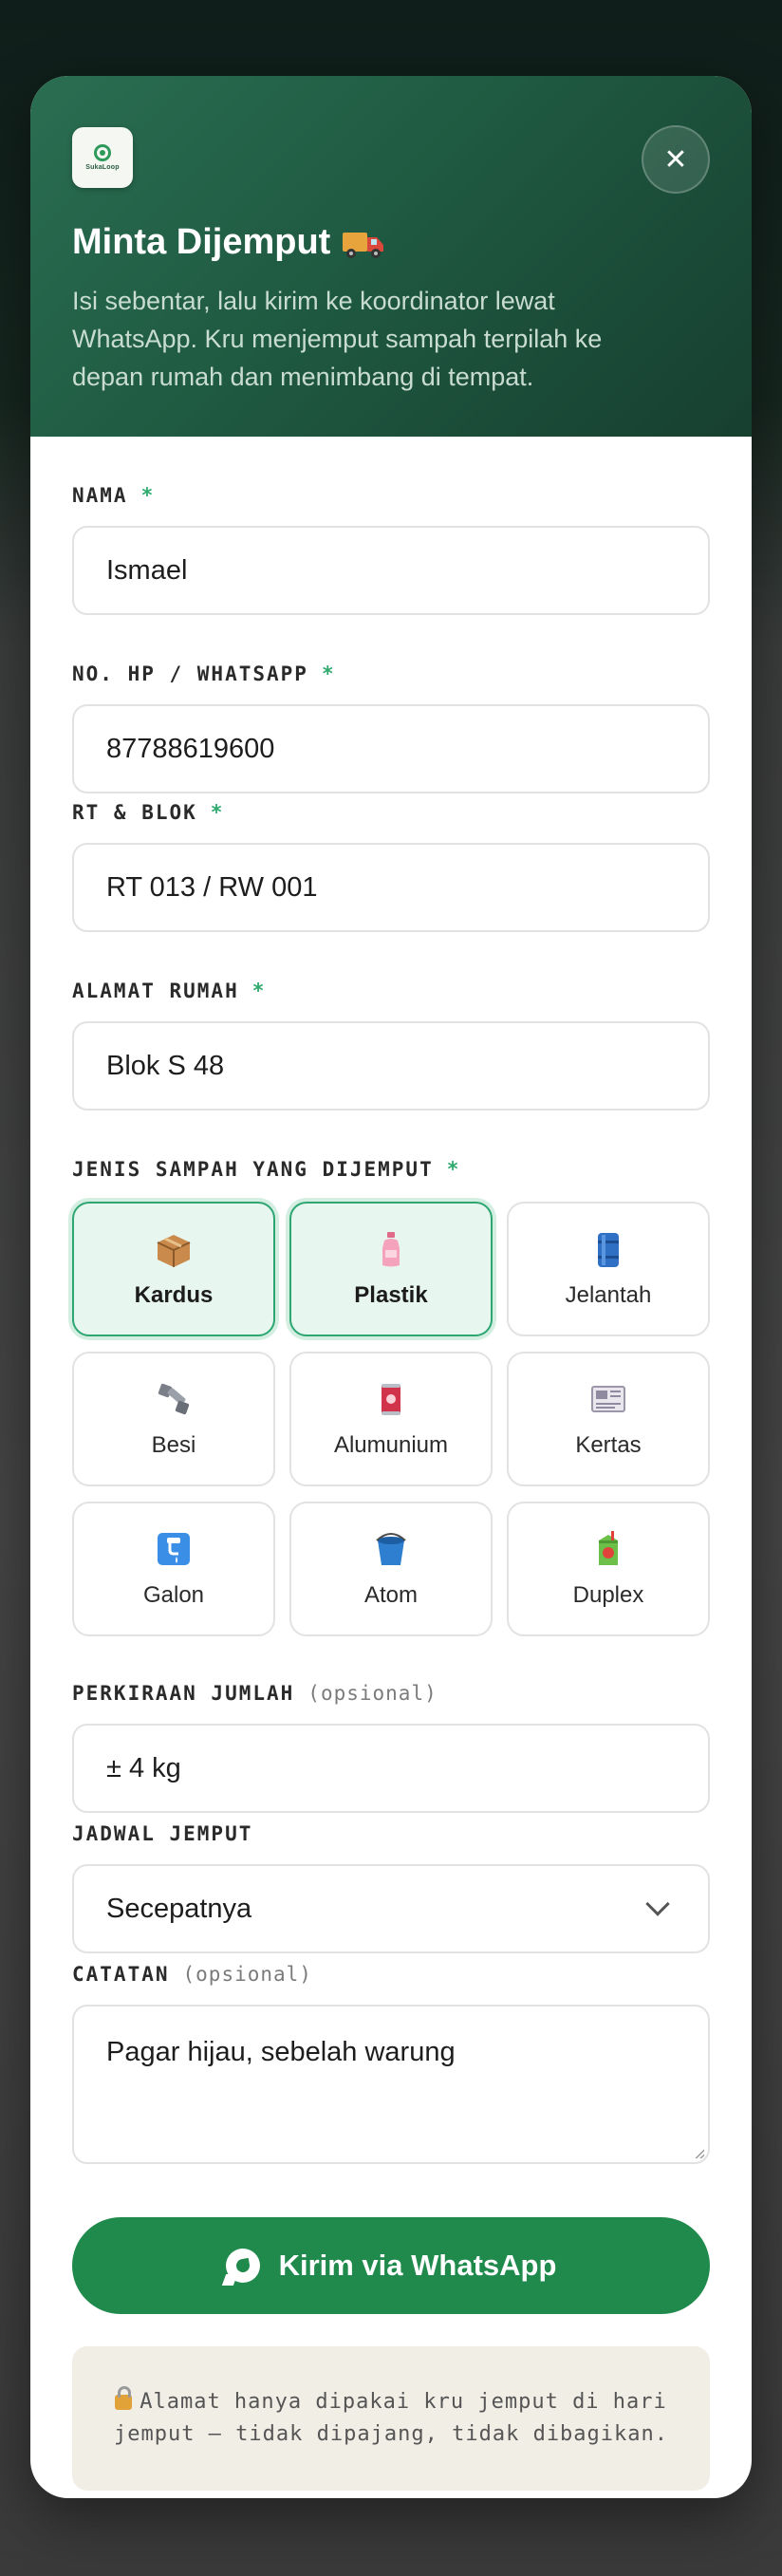 Image resolution: width=782 pixels, height=2576 pixels. Describe the element at coordinates (608, 1269) in the screenshot. I see `waste-tile-jelantah: Jelantah` at that location.